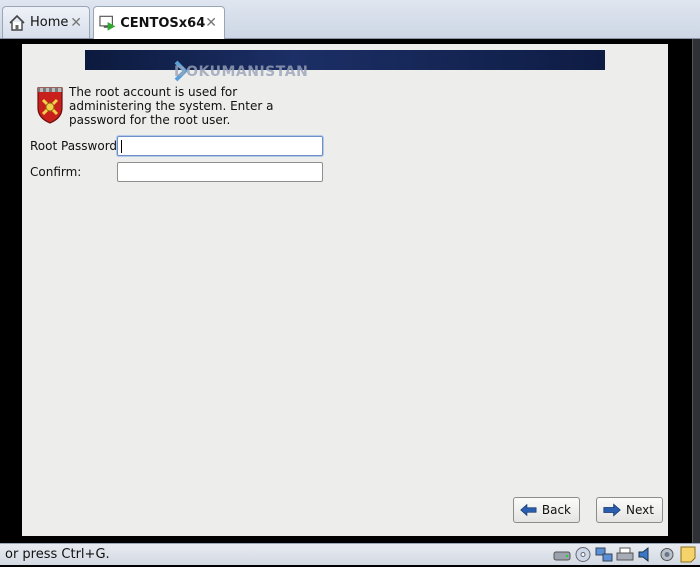  I want to click on root-password-label: Root Password:, so click(76, 146).